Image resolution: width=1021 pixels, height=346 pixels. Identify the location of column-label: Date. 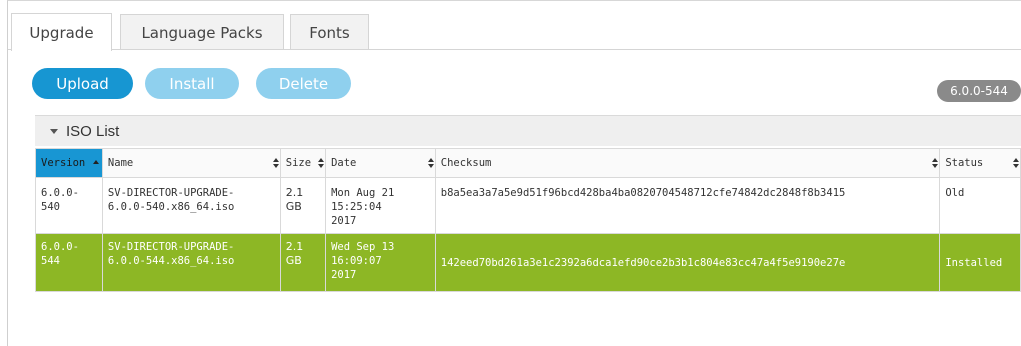
(344, 163).